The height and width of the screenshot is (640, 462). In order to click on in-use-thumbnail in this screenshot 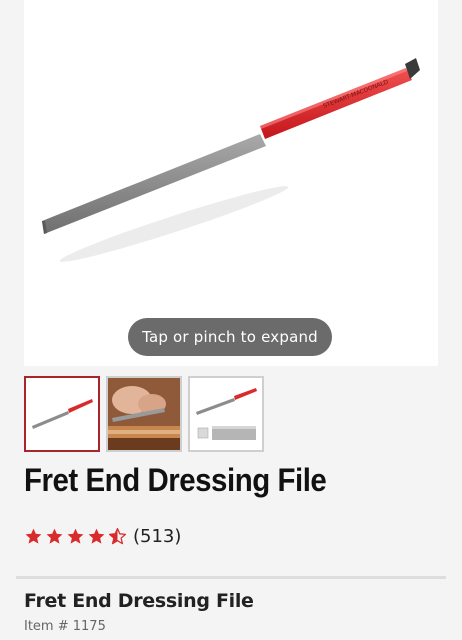, I will do `click(144, 414)`.